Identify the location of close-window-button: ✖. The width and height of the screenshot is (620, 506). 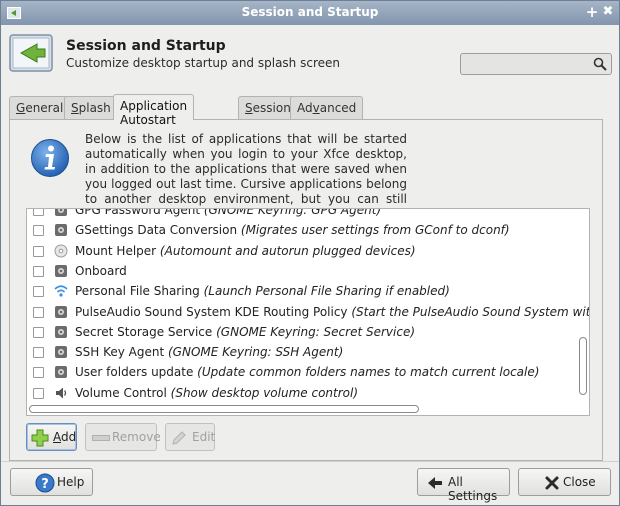
(608, 12).